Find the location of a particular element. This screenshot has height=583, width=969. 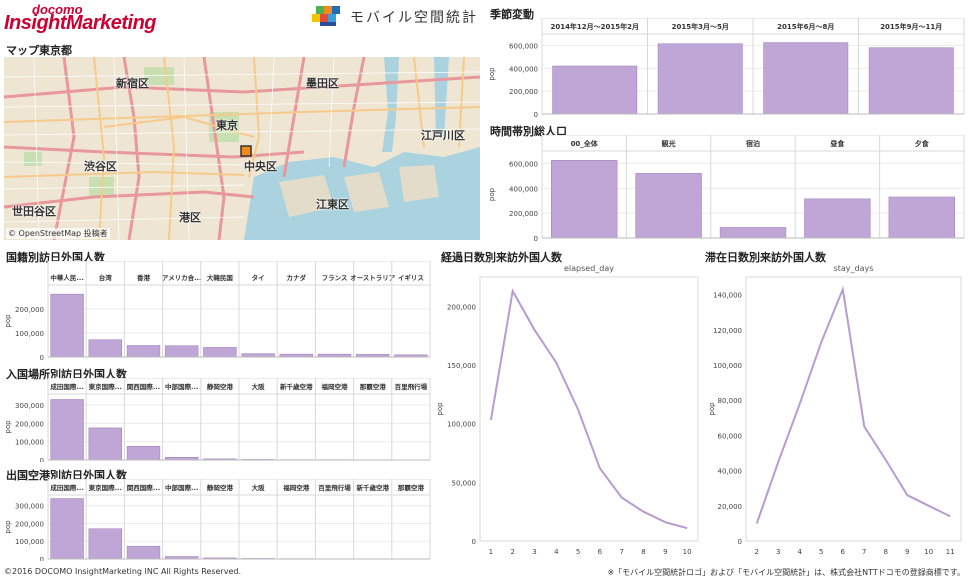

x-tick-label: 2 is located at coordinates (757, 552).